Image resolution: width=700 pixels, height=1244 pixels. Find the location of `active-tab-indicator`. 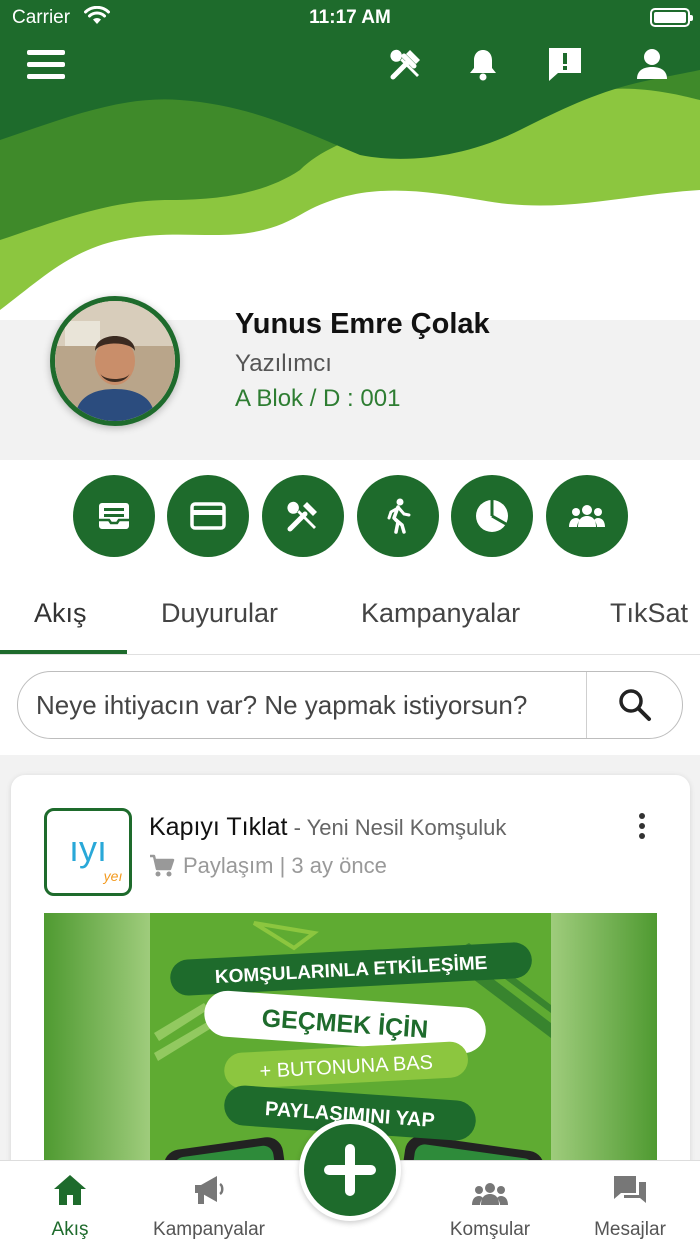

active-tab-indicator is located at coordinates (63, 652).